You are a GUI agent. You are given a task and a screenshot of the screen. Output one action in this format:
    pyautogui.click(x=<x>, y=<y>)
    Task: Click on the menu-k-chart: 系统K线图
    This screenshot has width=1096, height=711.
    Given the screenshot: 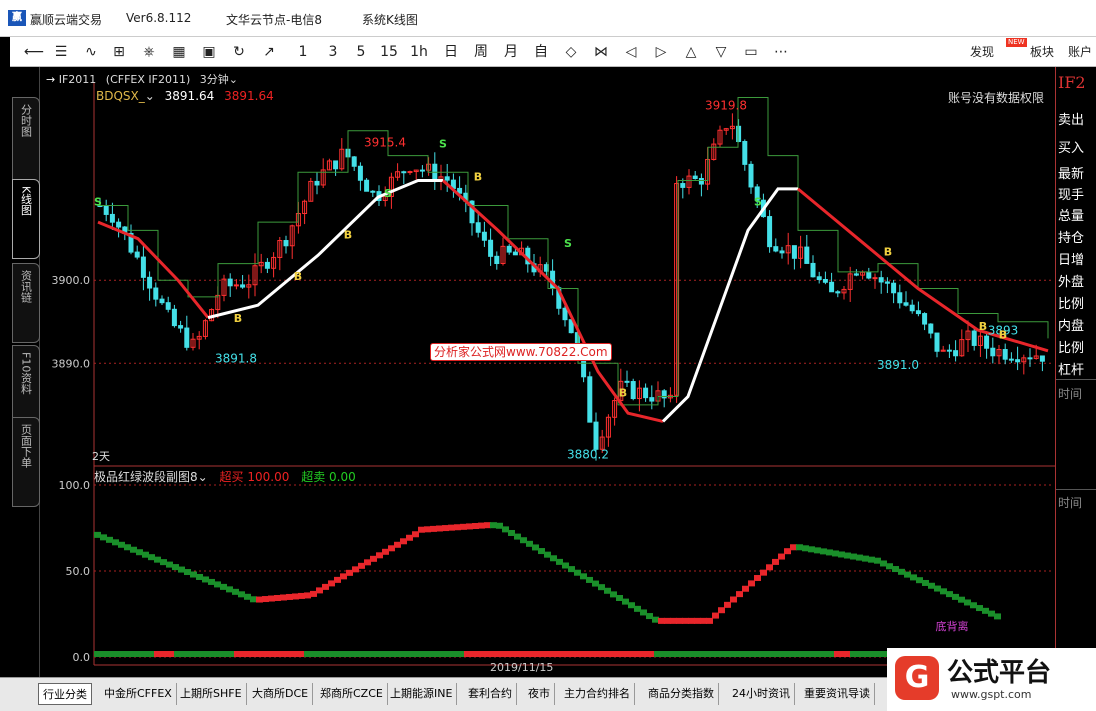 What is the action you would take?
    pyautogui.click(x=390, y=19)
    